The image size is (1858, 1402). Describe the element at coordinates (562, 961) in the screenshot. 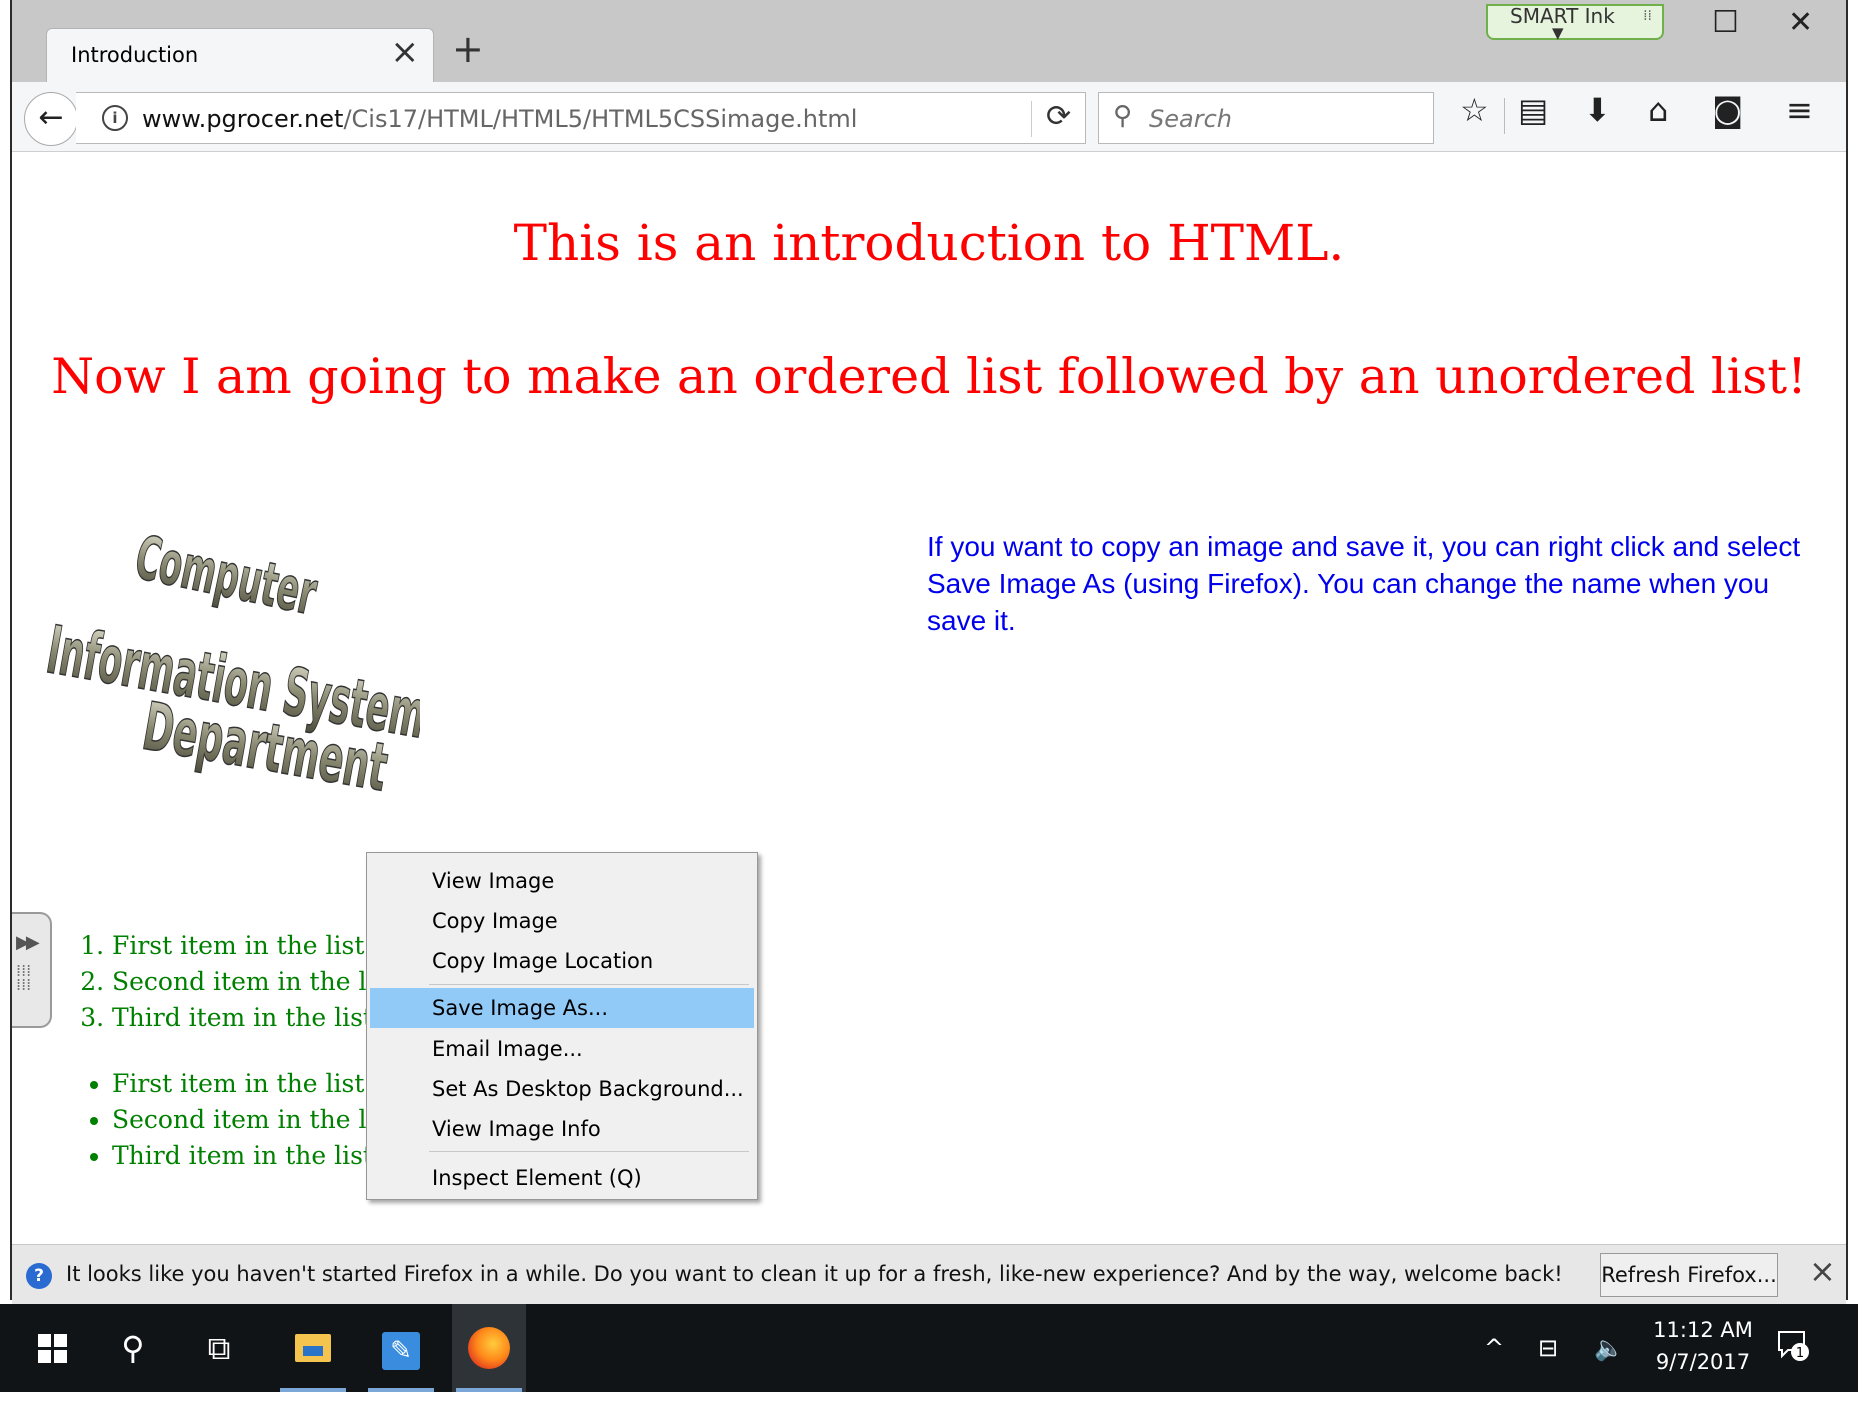

I see `menu-item-copy-image-location: Copy Image Location` at that location.